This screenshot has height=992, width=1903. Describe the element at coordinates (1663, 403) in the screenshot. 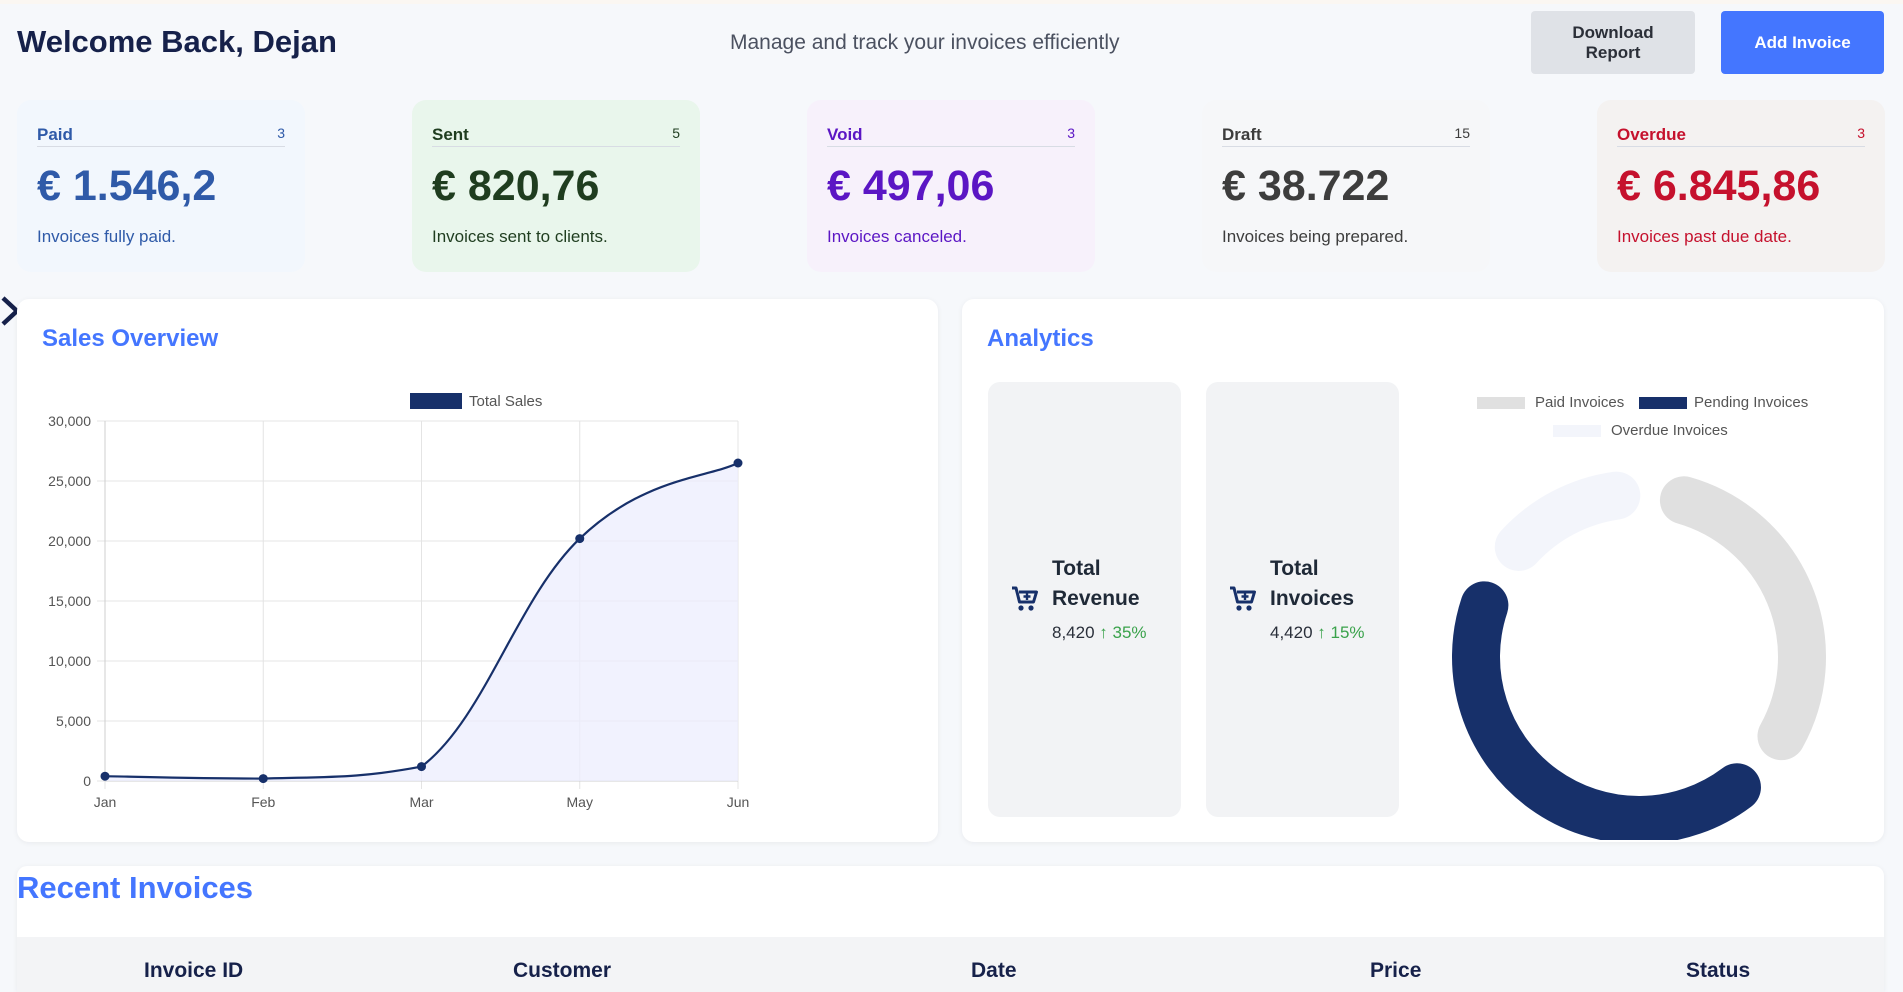

I see `legend-swatch-pending-invoices` at that location.